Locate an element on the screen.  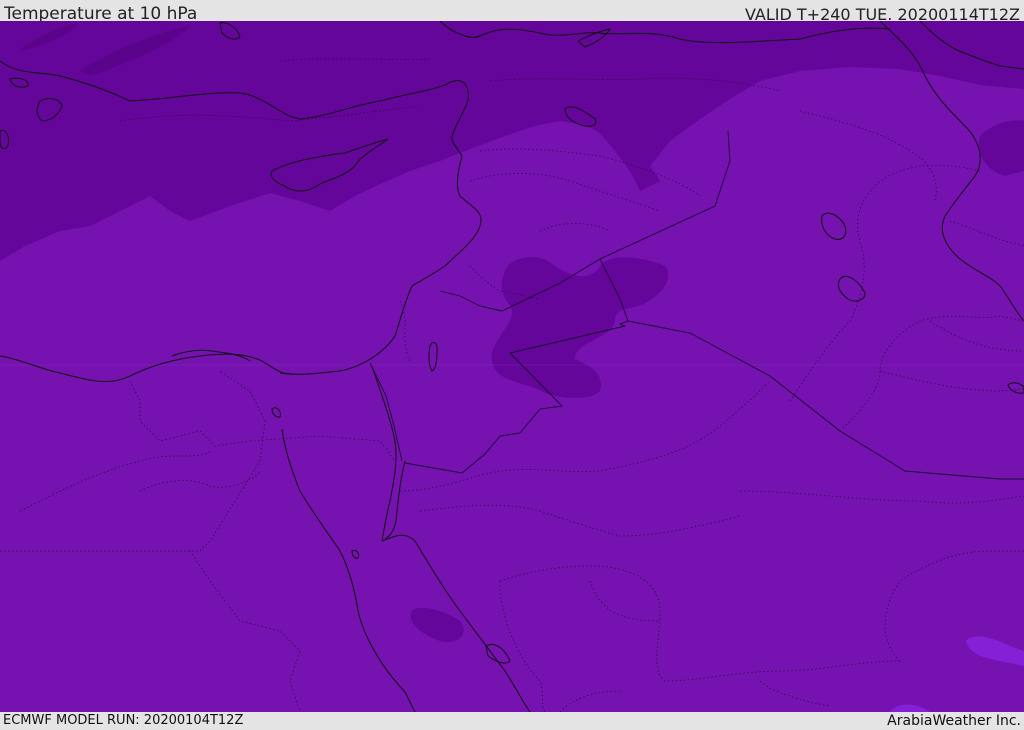
credit-label: ArabiaWeather Inc. is located at coordinates (954, 721).